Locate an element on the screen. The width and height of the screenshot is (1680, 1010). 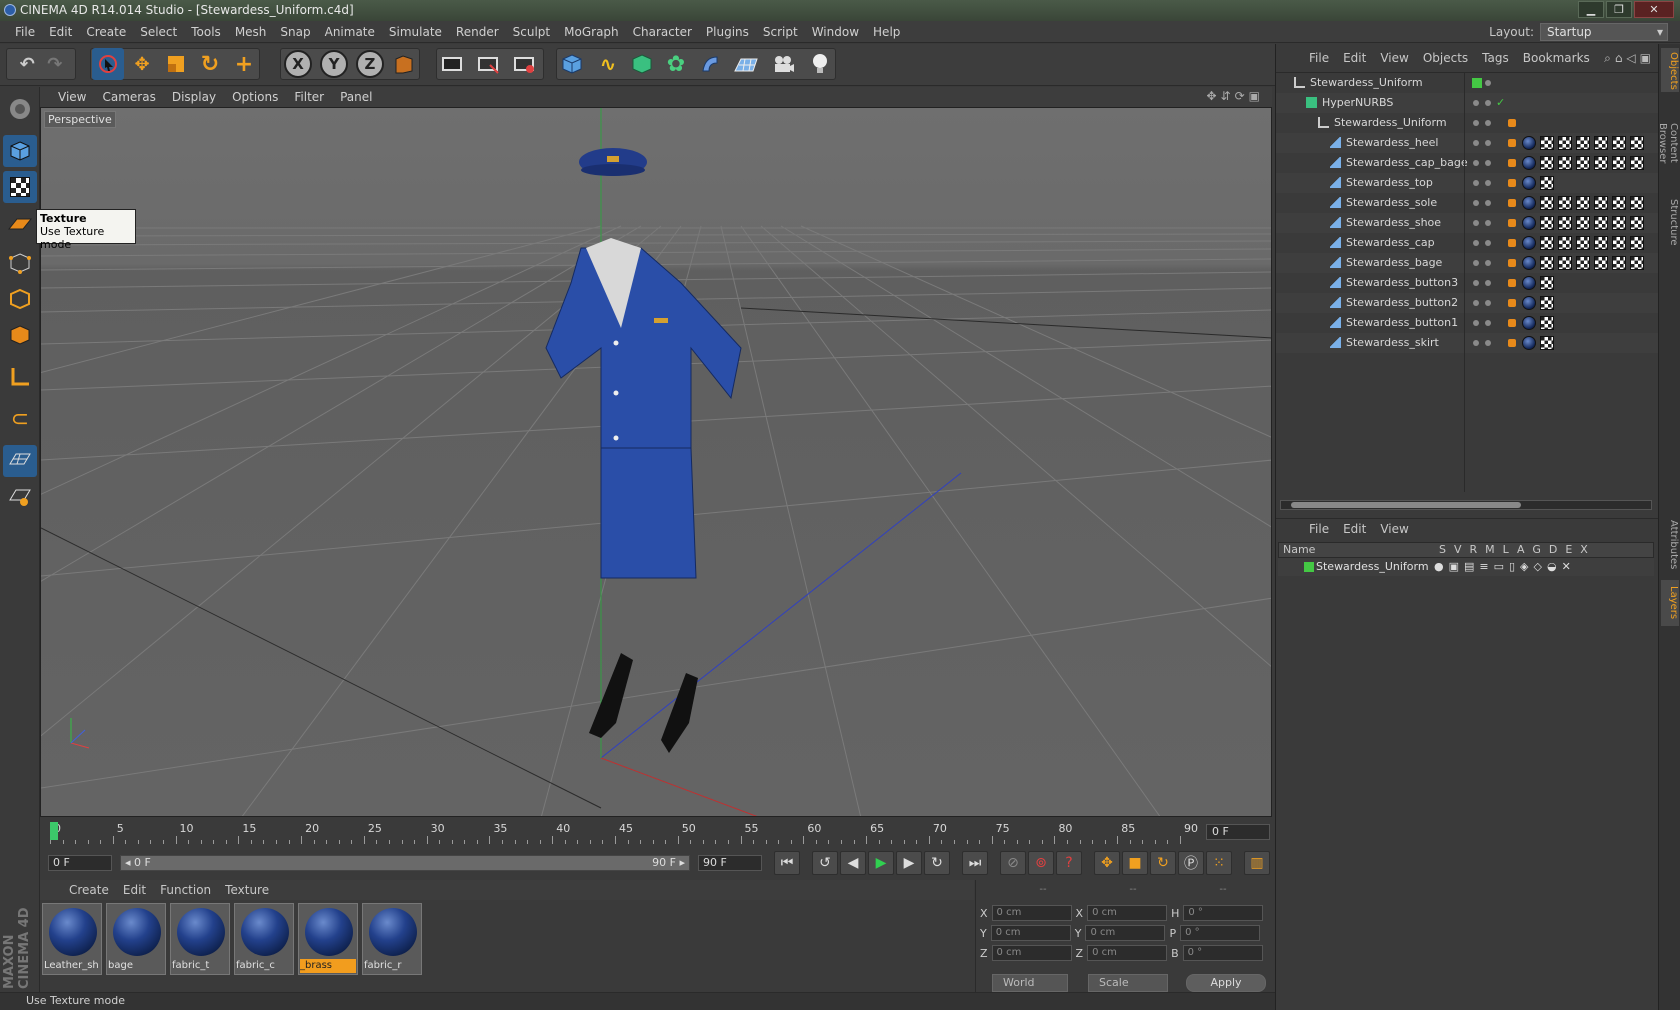
viewport-menu-options: Options is located at coordinates (255, 97).